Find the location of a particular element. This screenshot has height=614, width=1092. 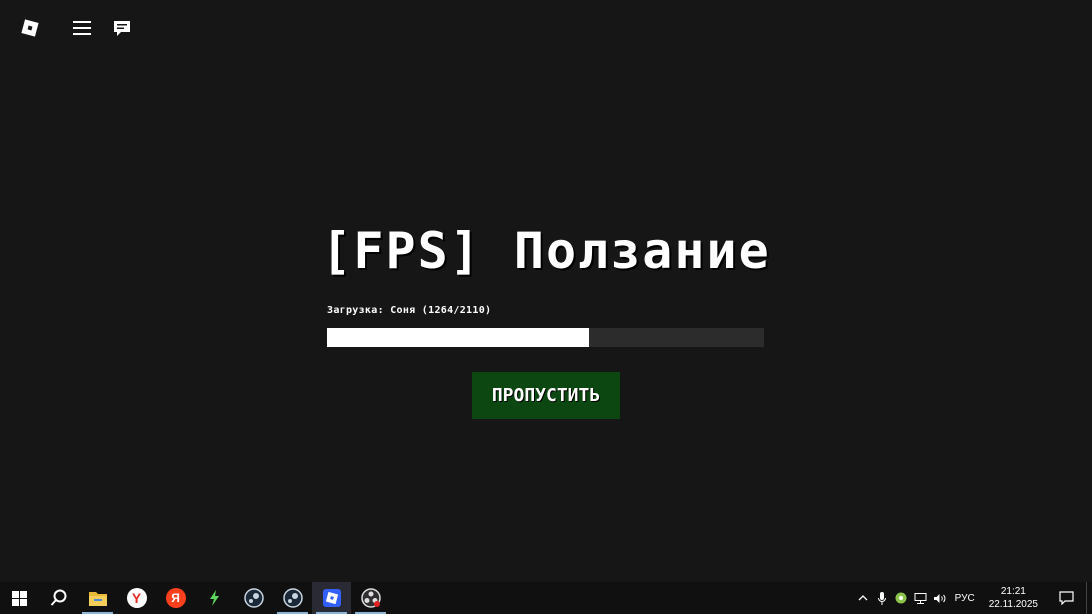

yandex-browser-icon: Y is located at coordinates (136, 598).